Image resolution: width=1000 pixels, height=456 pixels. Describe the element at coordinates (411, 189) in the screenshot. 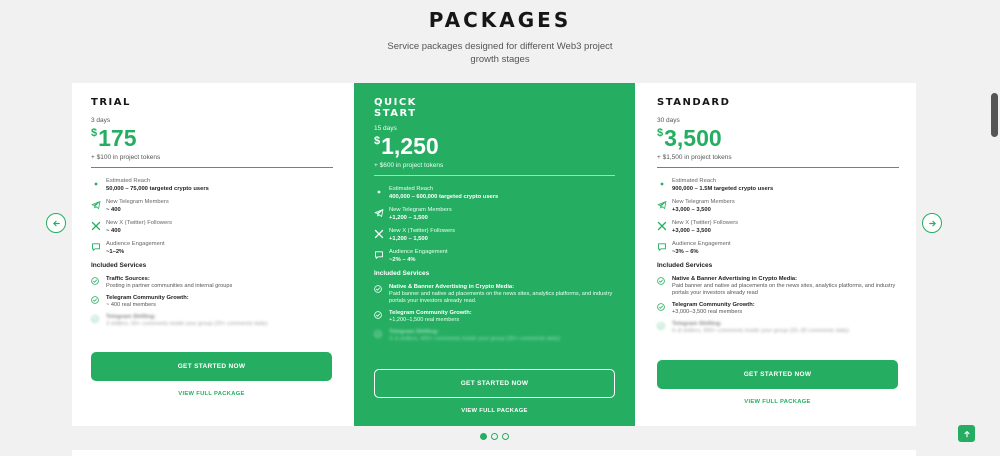

I see `metric-label: Estimated Reach` at that location.